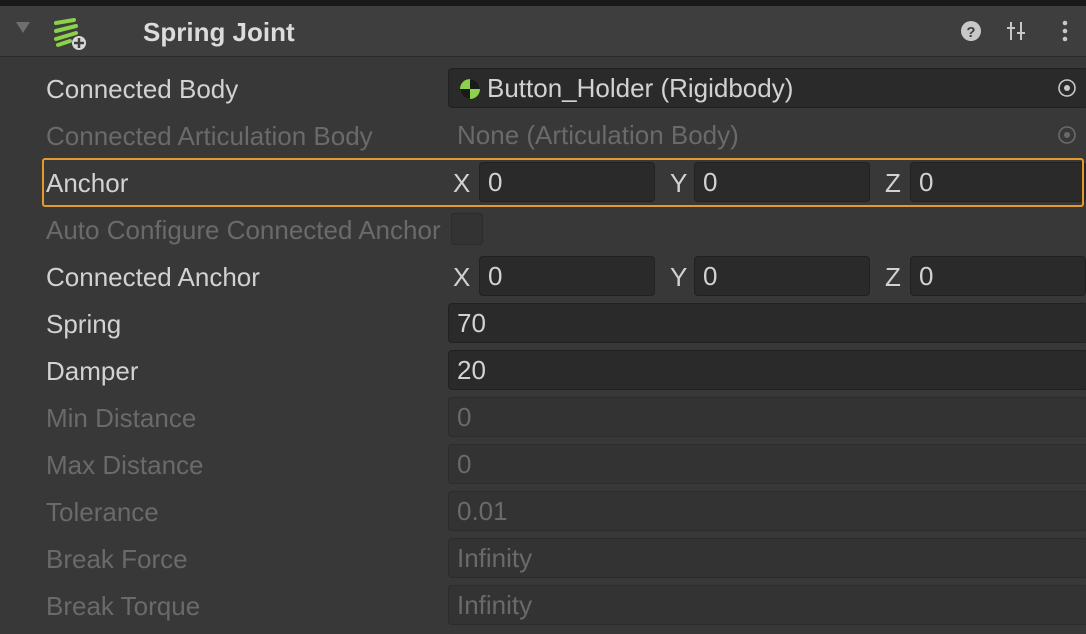 This screenshot has height=634, width=1086. I want to click on connected-anchor-y-field: 0, so click(782, 276).